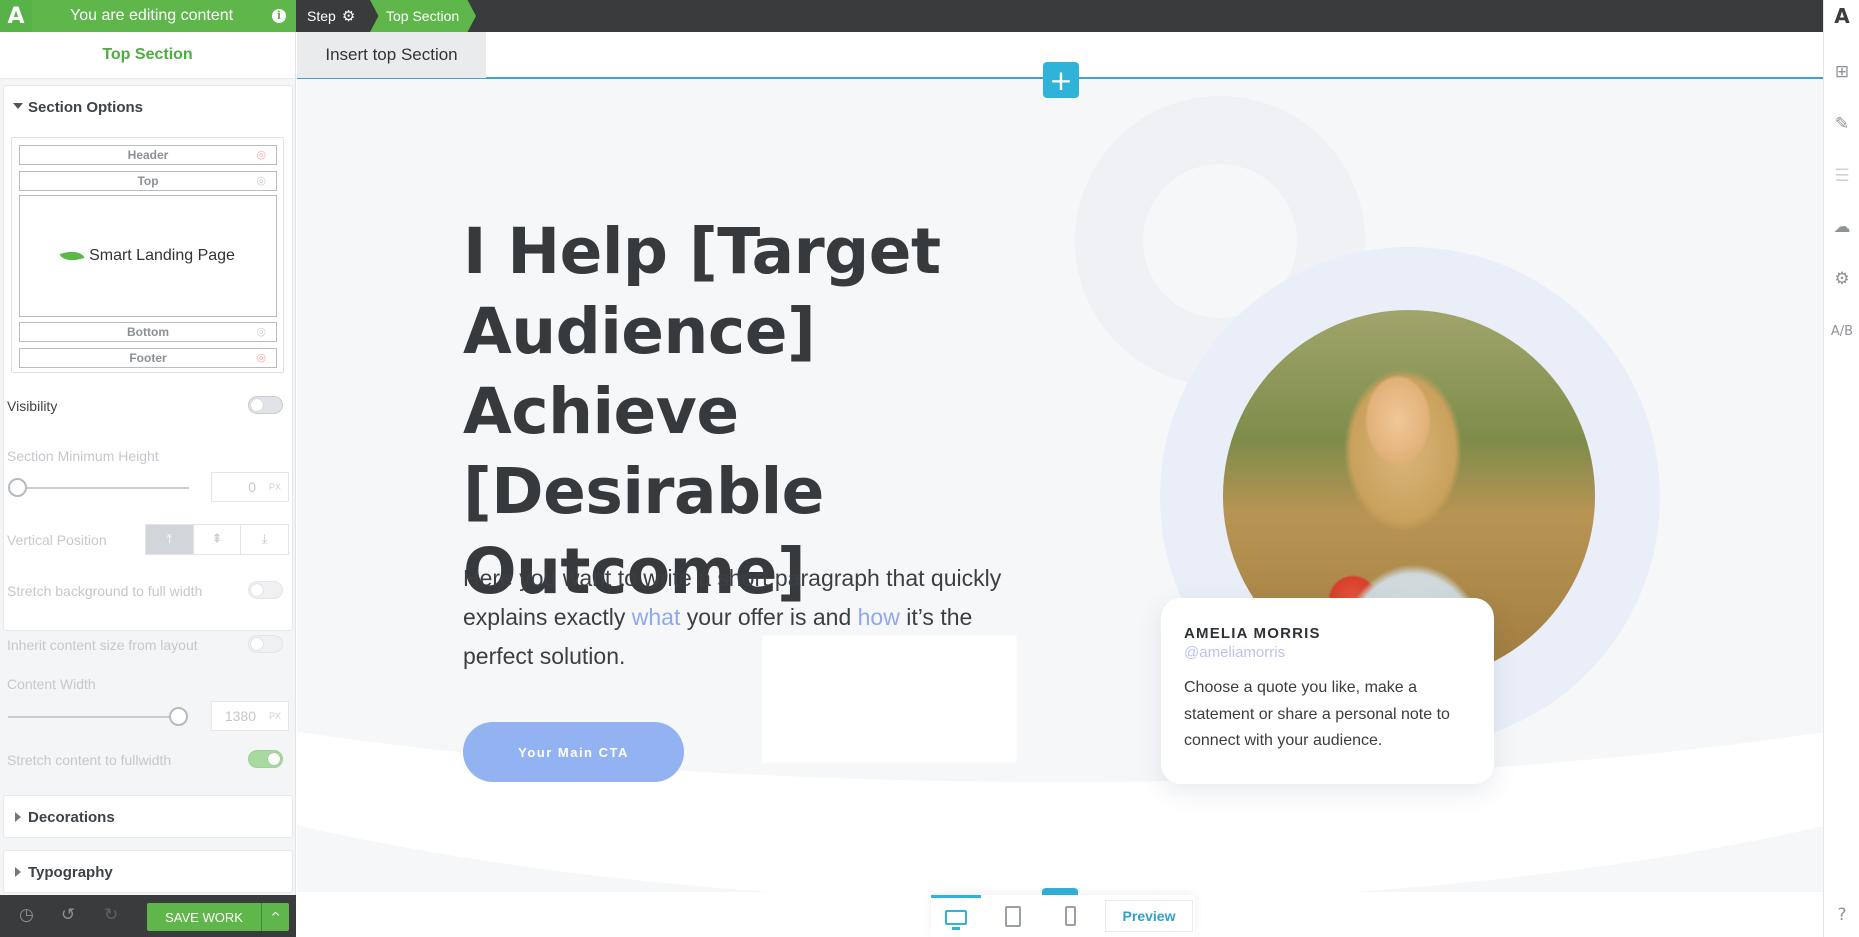  What do you see at coordinates (89, 760) in the screenshot?
I see `stretch-content-label: Stretch content to fullwidth` at bounding box center [89, 760].